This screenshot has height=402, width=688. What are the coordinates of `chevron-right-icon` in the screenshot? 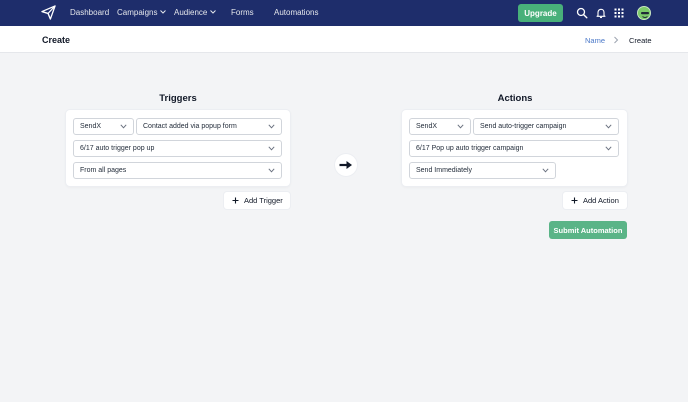 It's located at (616, 40).